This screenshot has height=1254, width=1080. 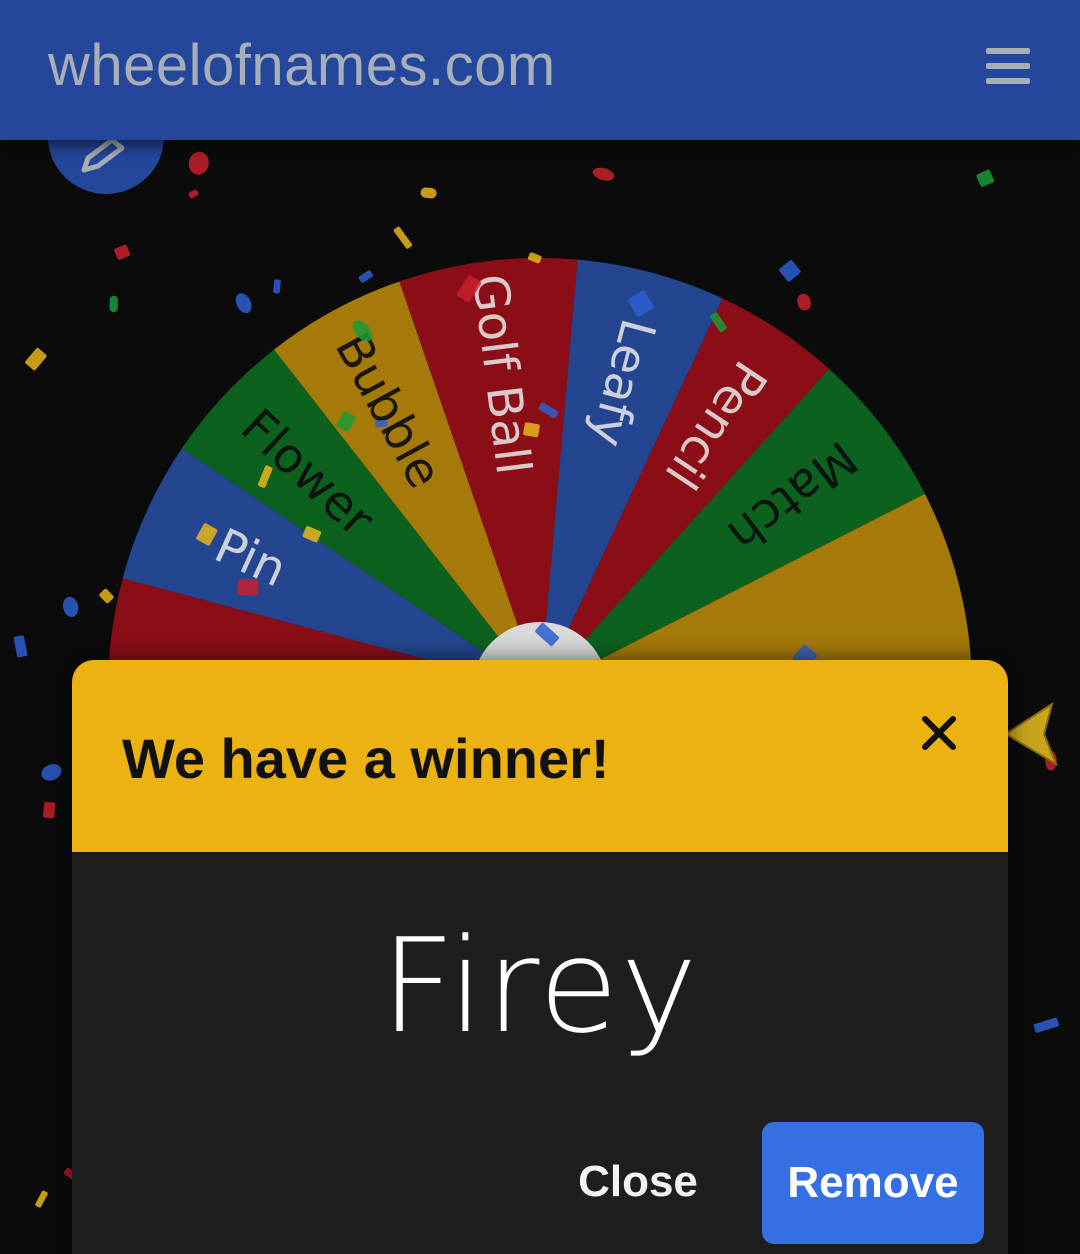 I want to click on hamburger-menu-icon, so click(x=1008, y=66).